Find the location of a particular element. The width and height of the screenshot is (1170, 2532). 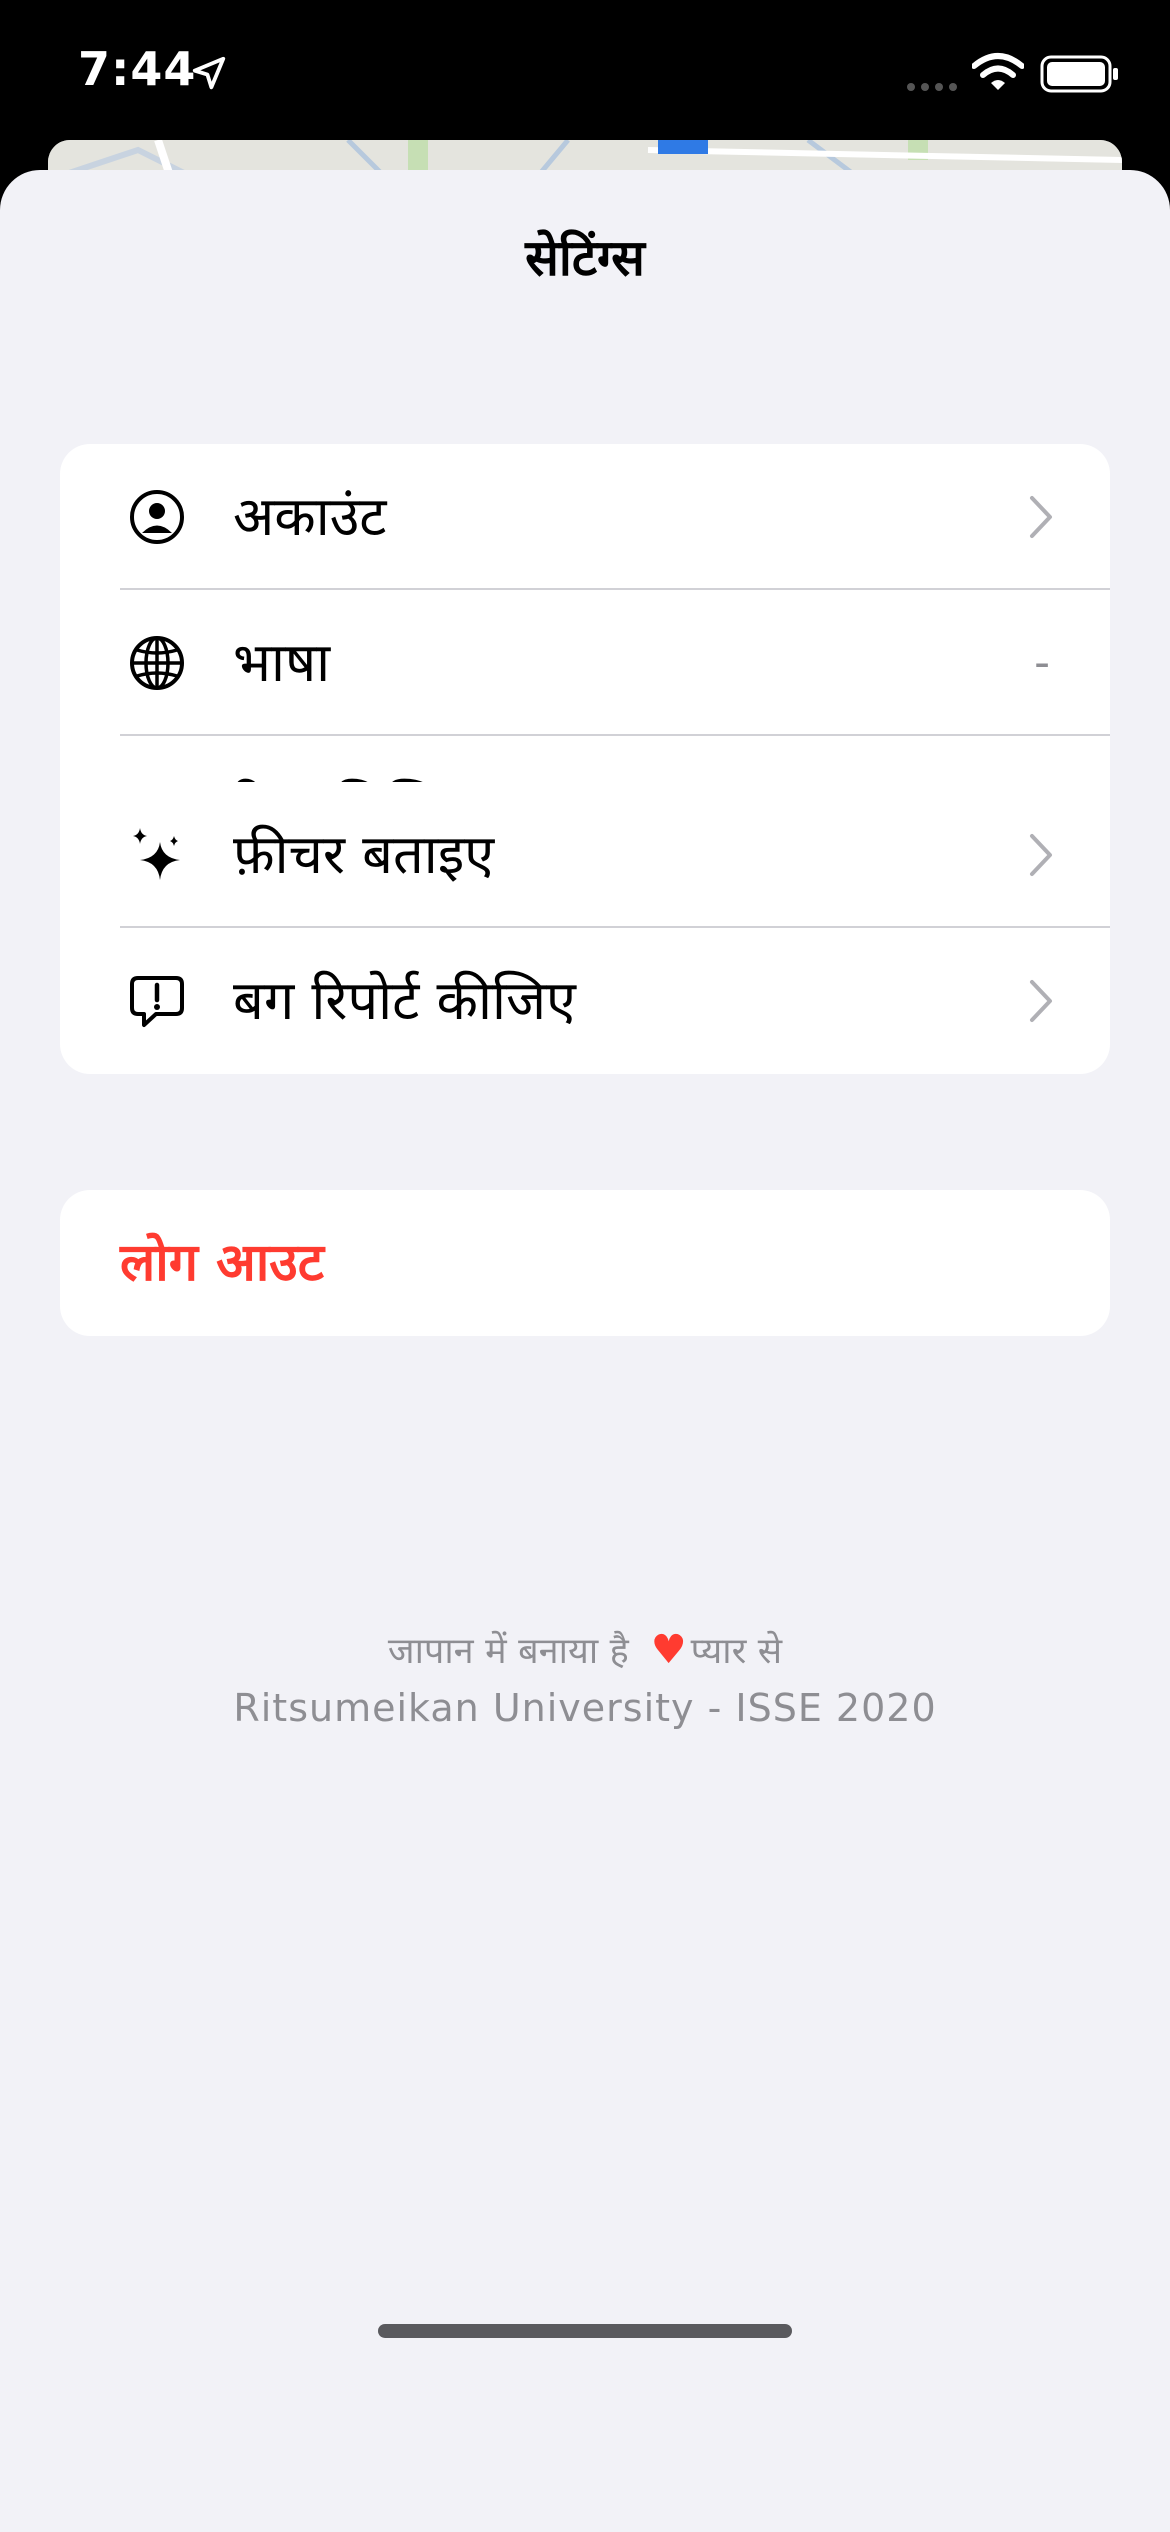

sparkles-icon is located at coordinates (156, 854).